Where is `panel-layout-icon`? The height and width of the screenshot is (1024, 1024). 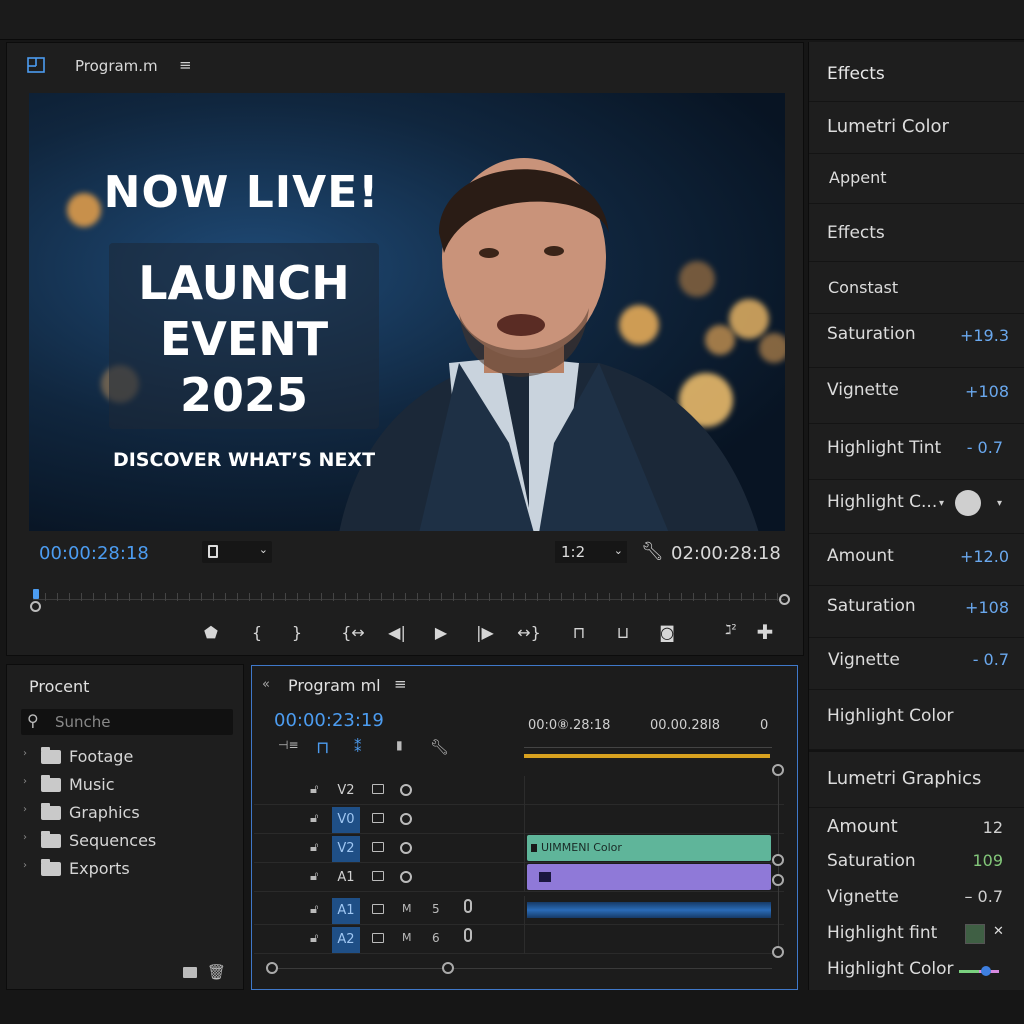
panel-layout-icon is located at coordinates (36, 65).